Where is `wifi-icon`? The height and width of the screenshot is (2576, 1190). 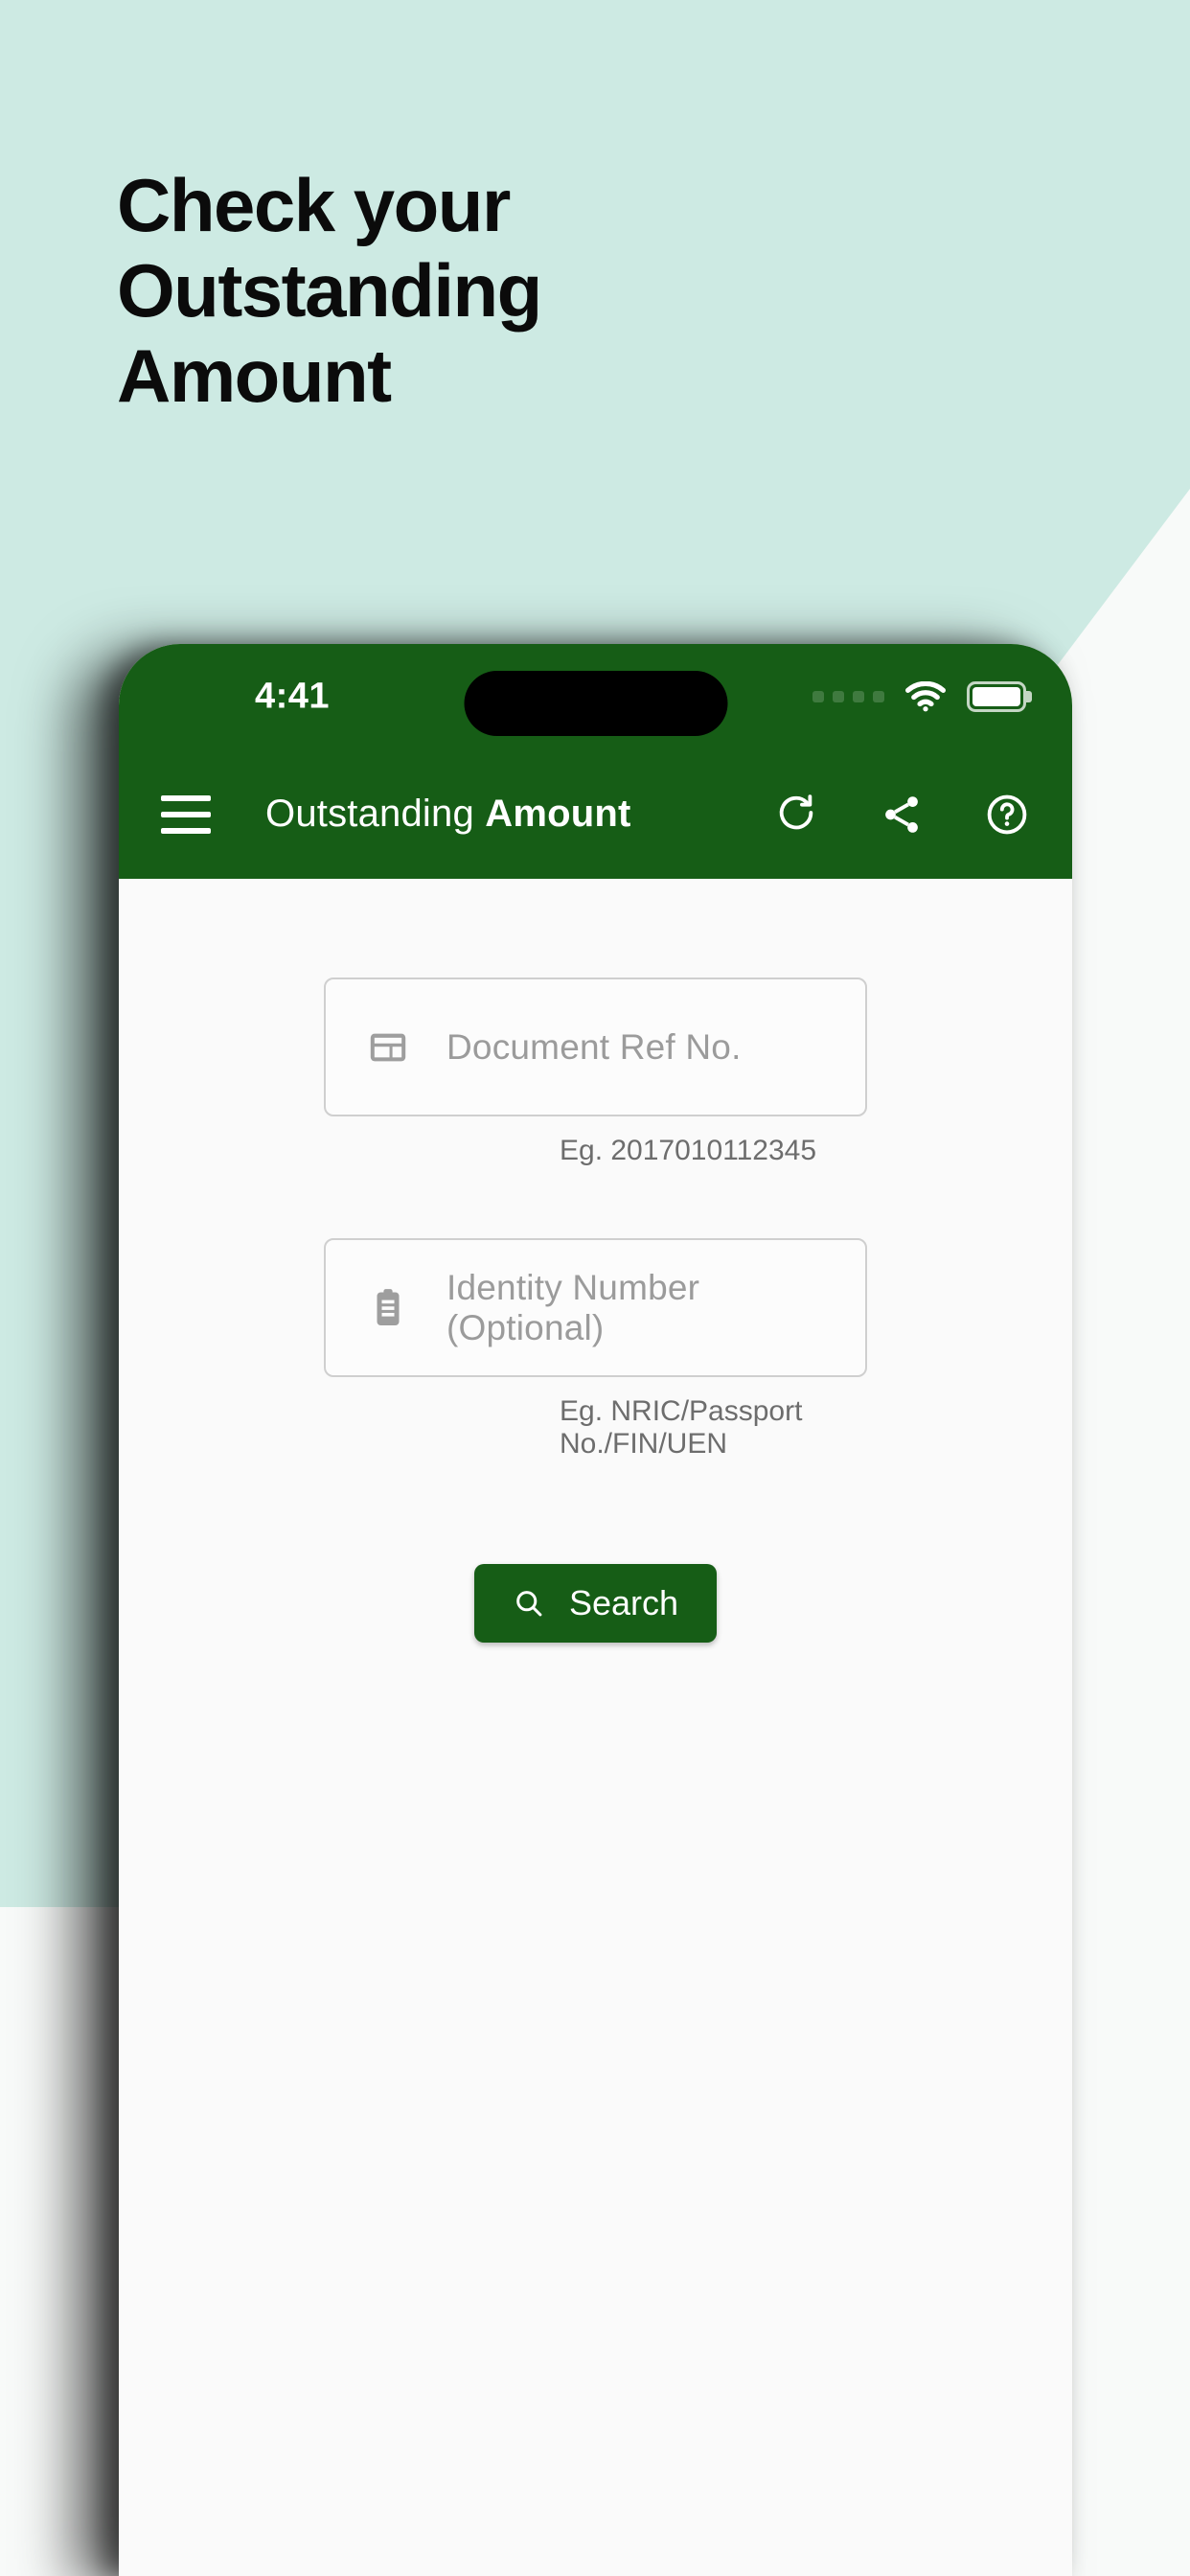 wifi-icon is located at coordinates (926, 696).